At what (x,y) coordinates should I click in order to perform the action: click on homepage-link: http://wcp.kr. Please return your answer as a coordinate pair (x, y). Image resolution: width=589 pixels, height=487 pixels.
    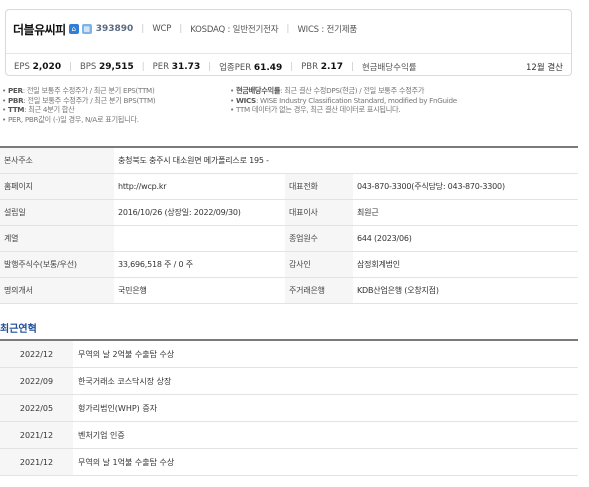
    Looking at the image, I should click on (199, 186).